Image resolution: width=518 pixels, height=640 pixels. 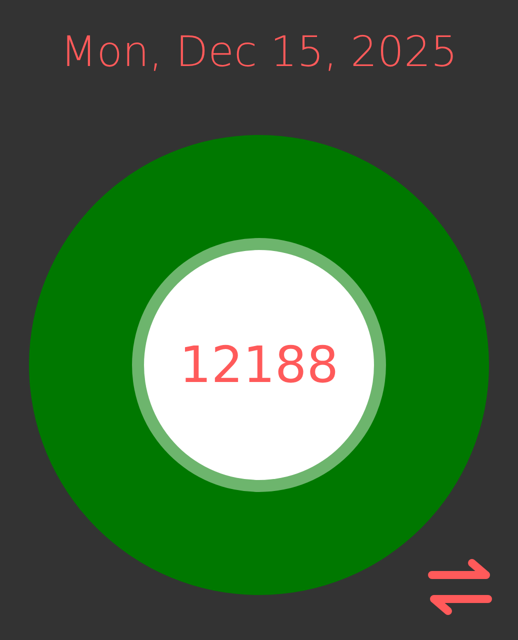 I want to click on swap-arrows-icon, so click(x=460, y=587).